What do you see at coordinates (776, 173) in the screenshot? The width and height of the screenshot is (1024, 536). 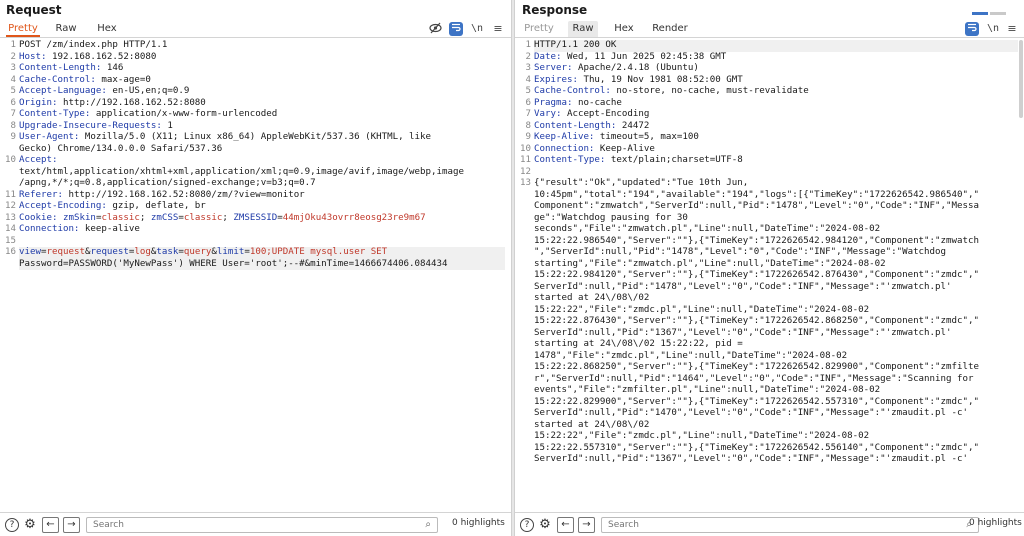 I see `response-line` at bounding box center [776, 173].